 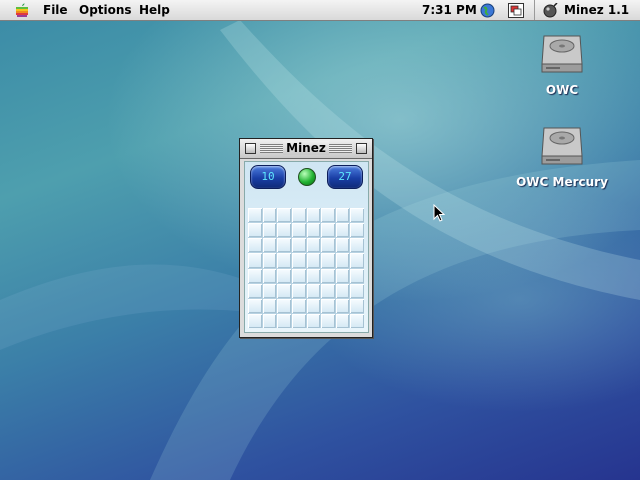 I want to click on desktop-icon-label: OWC Mercury, so click(x=562, y=182).